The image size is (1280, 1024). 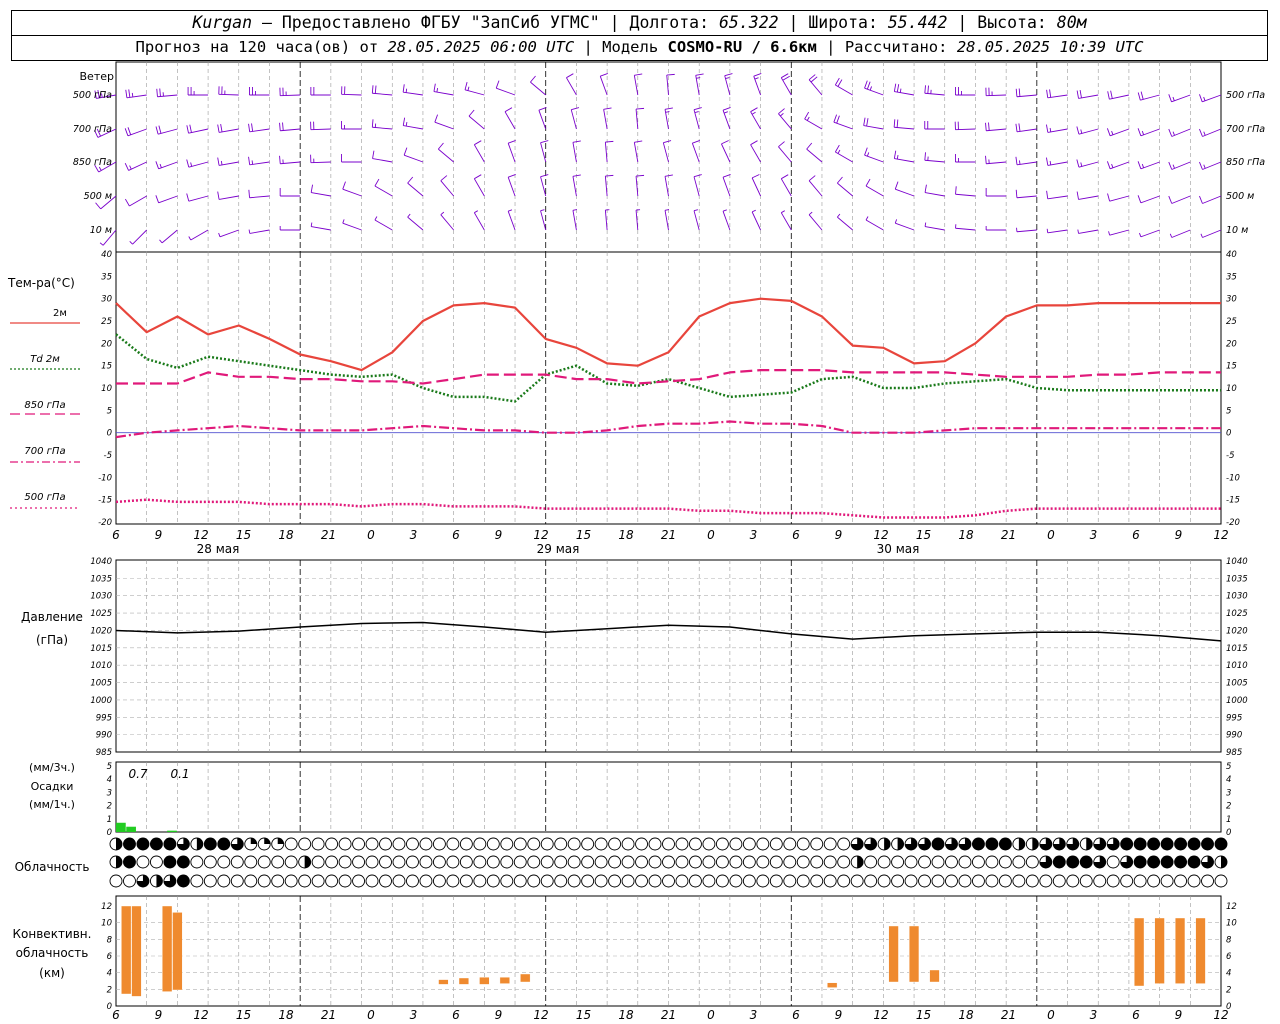 What do you see at coordinates (626, 1015) in the screenshot?
I see `x-tick-label: 18` at bounding box center [626, 1015].